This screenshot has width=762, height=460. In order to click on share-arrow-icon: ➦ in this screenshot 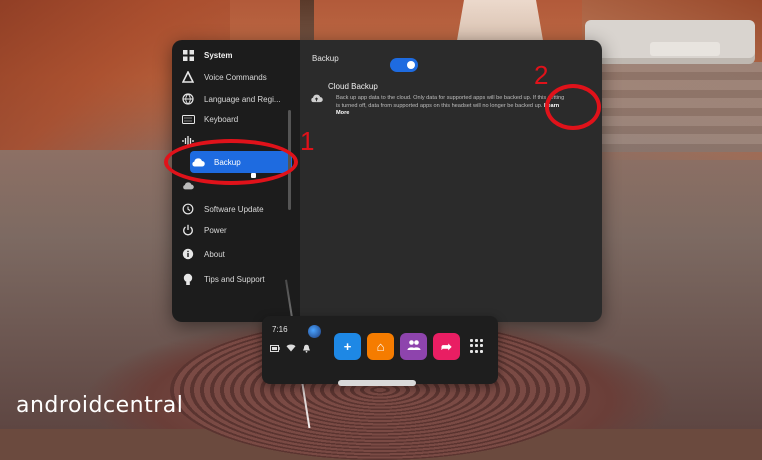, I will do `click(446, 346)`.